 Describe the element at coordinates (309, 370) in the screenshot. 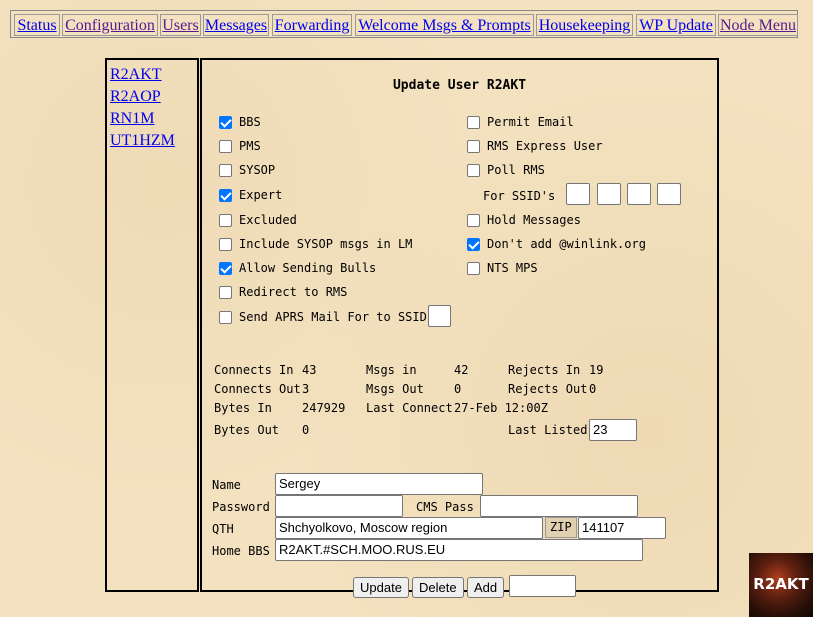

I see `connects-in-value: 43` at that location.